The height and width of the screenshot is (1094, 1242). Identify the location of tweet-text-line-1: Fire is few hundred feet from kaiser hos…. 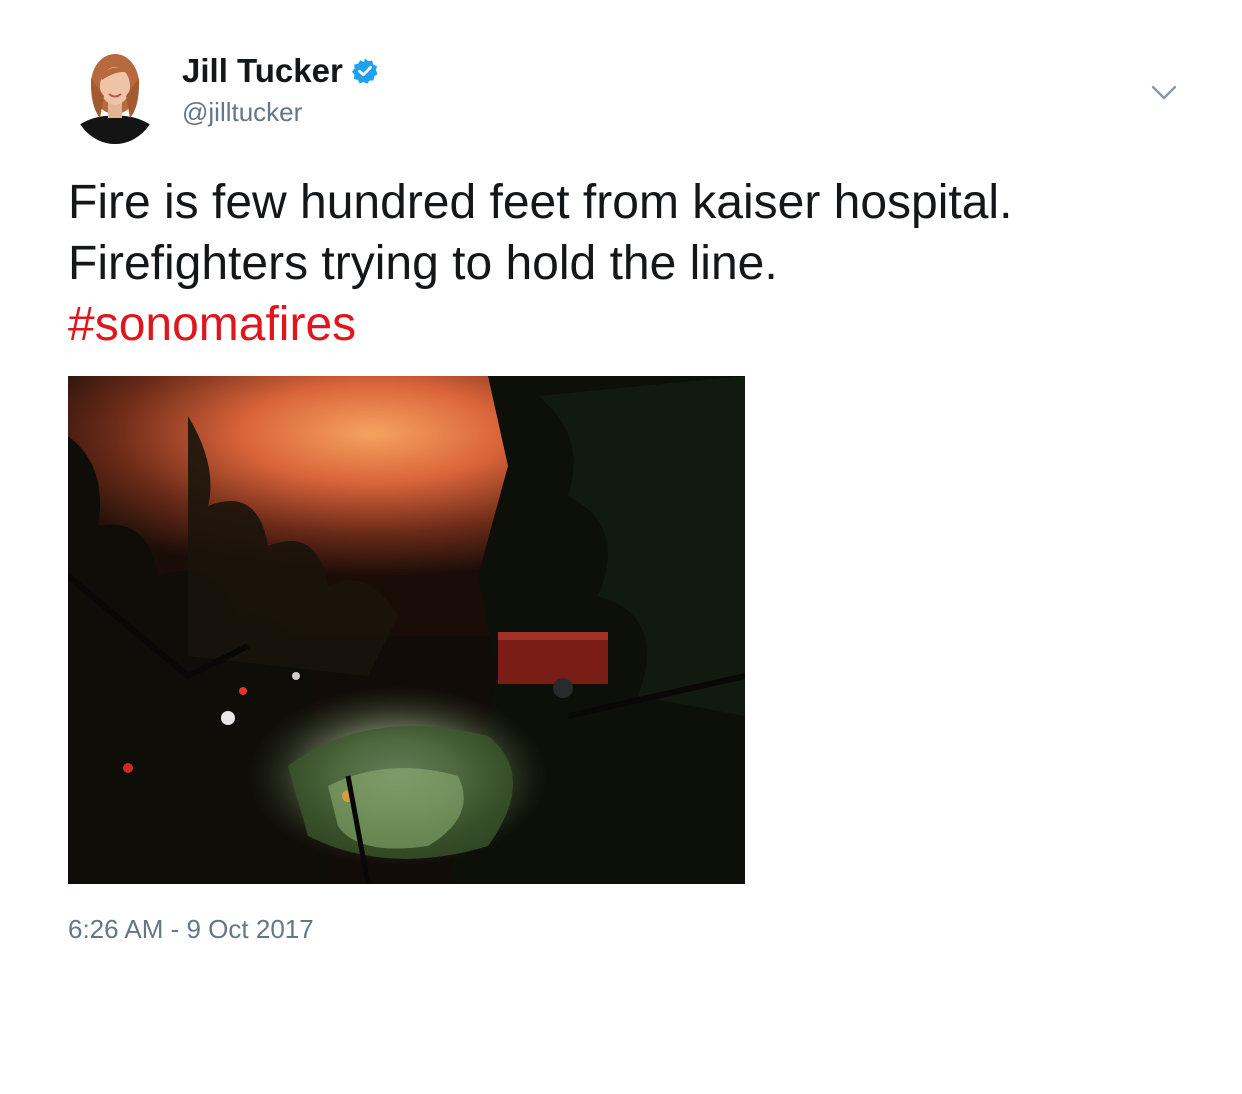
(540, 202).